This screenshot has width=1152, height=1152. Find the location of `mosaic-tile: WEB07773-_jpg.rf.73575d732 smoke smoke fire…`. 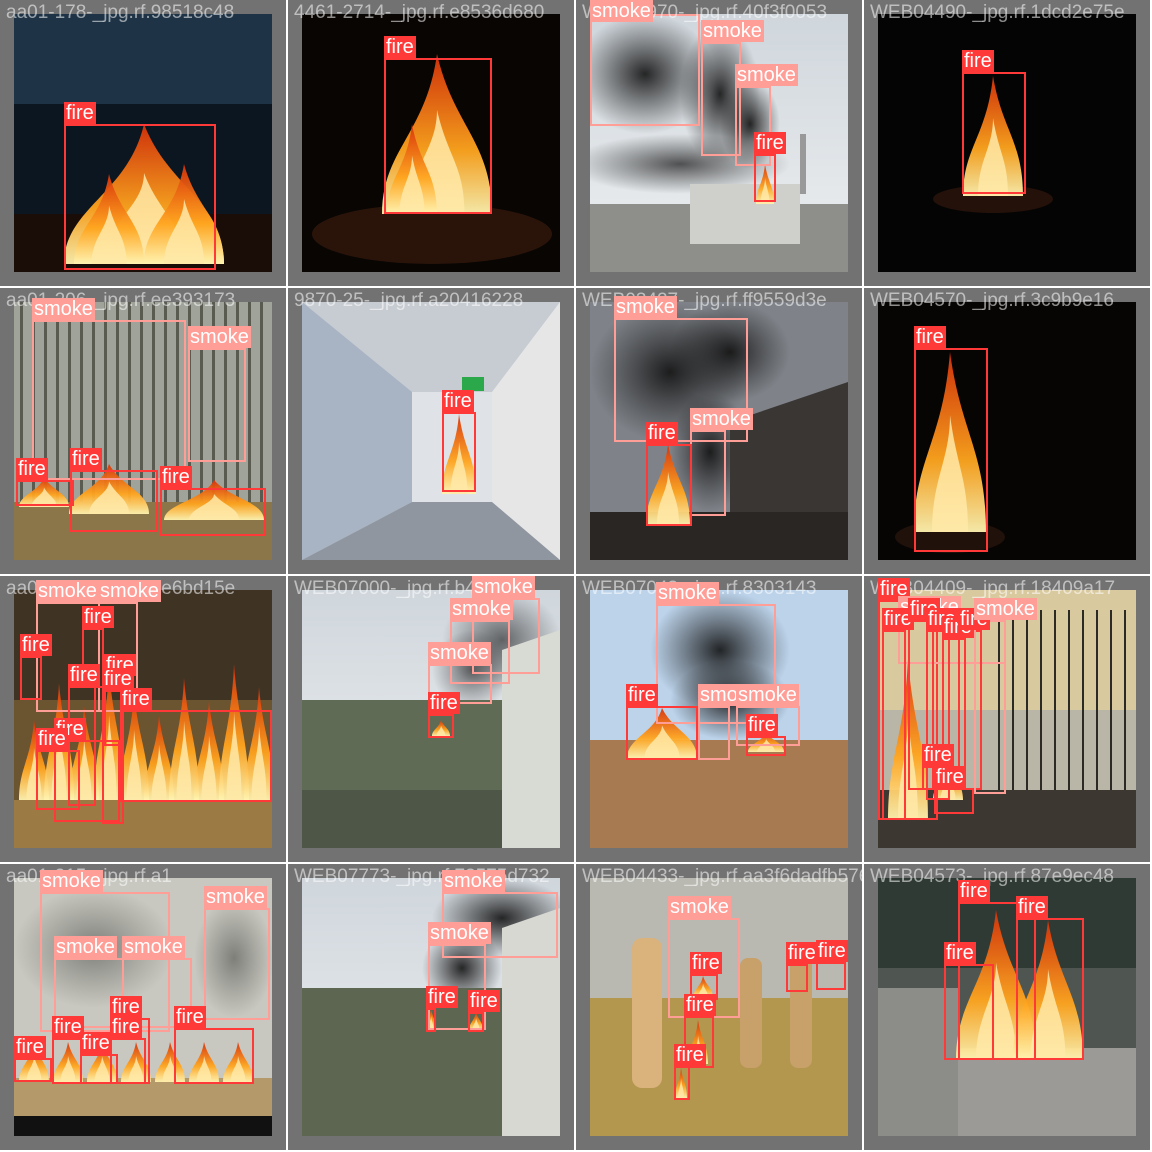

mosaic-tile: WEB07773-_jpg.rf.73575d732 smoke smoke fire… is located at coordinates (431, 1007).